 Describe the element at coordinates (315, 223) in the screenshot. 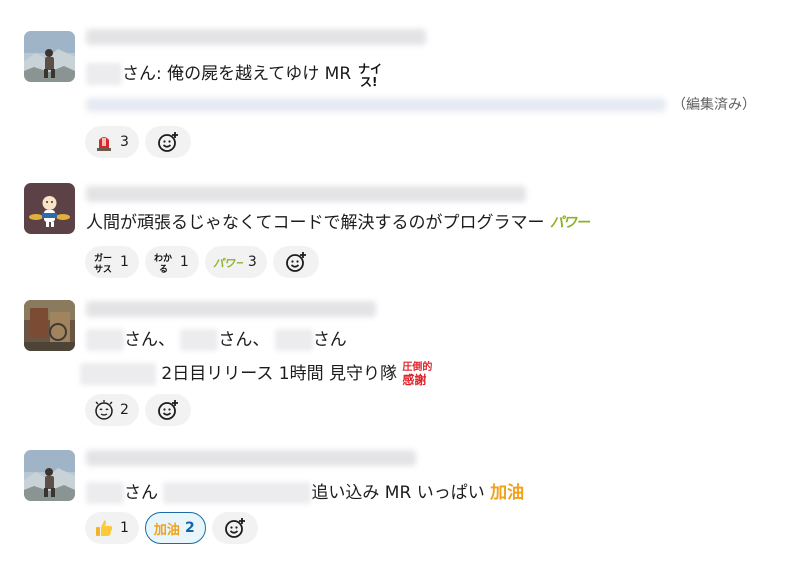

I see `message-text: 人間が頑張るじゃなくてコードで解決するのがプログラマー` at that location.